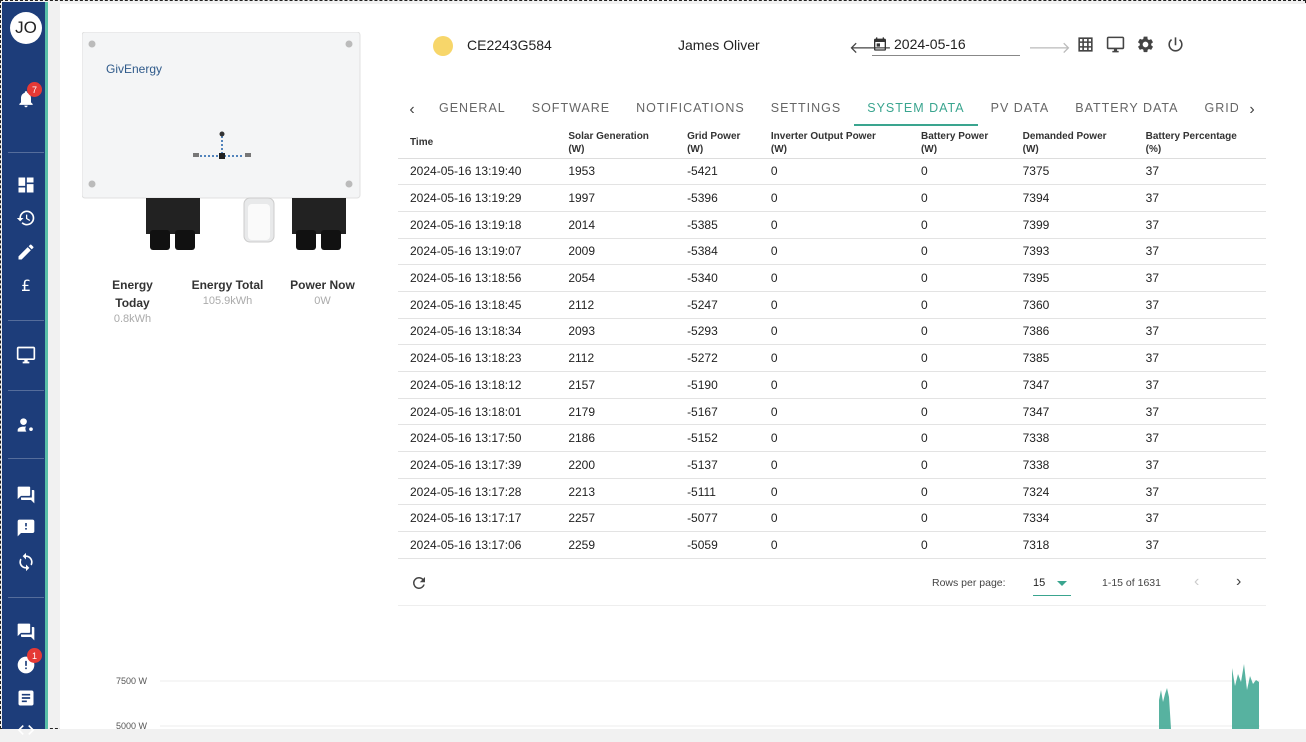  What do you see at coordinates (616, 465) in the screenshot?
I see `table-cell: 2200` at bounding box center [616, 465].